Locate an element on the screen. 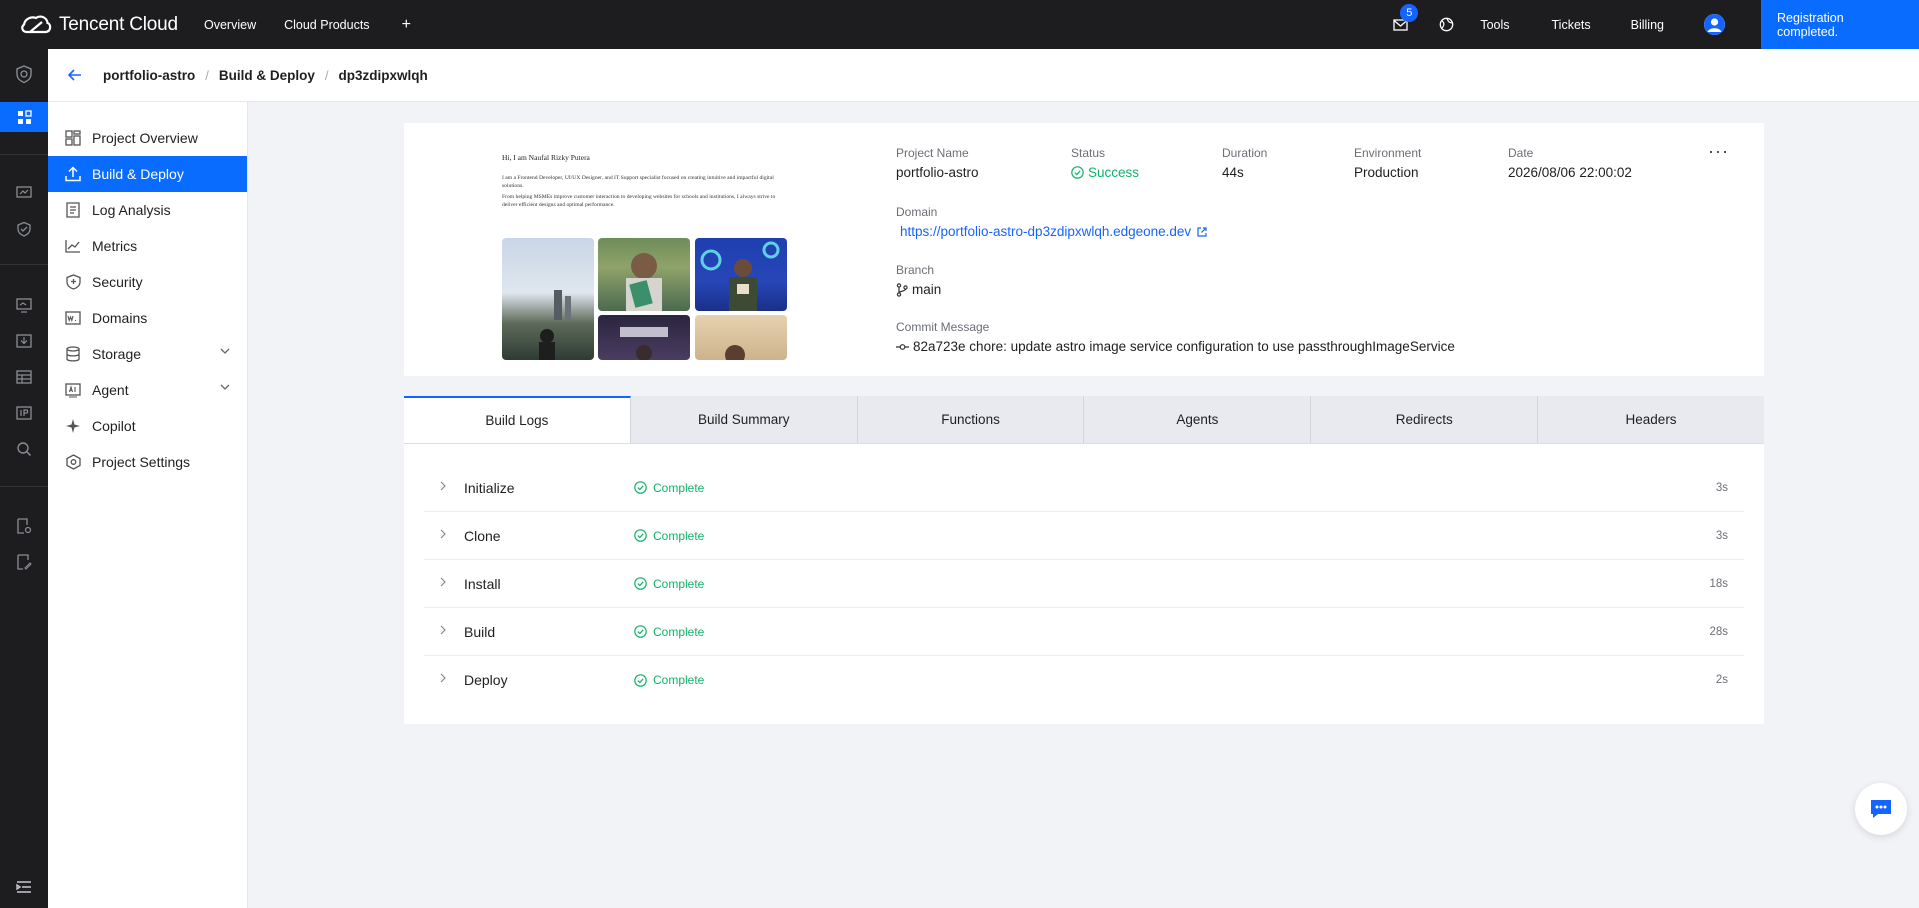  avatar is located at coordinates (1714, 24).